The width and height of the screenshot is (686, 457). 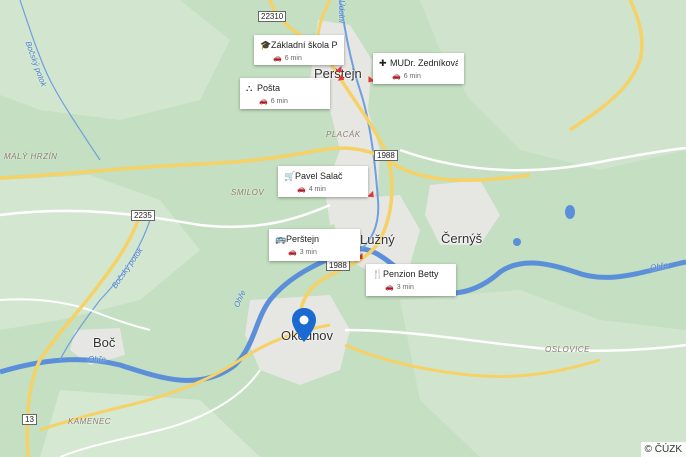 I want to click on copyright-notice: © ČÚZK, so click(x=663, y=449).